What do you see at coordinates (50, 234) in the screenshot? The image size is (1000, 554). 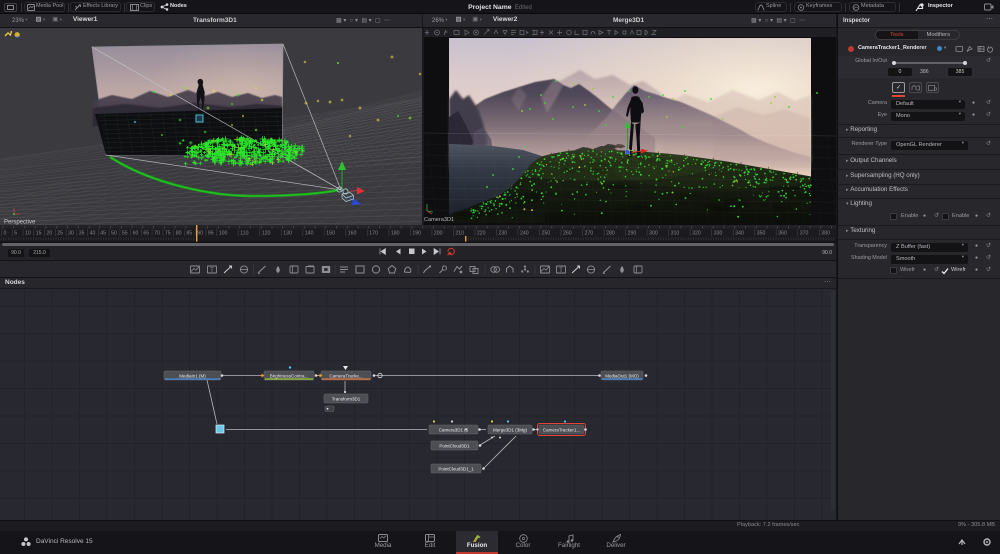 I see `svg-text: 20` at bounding box center [50, 234].